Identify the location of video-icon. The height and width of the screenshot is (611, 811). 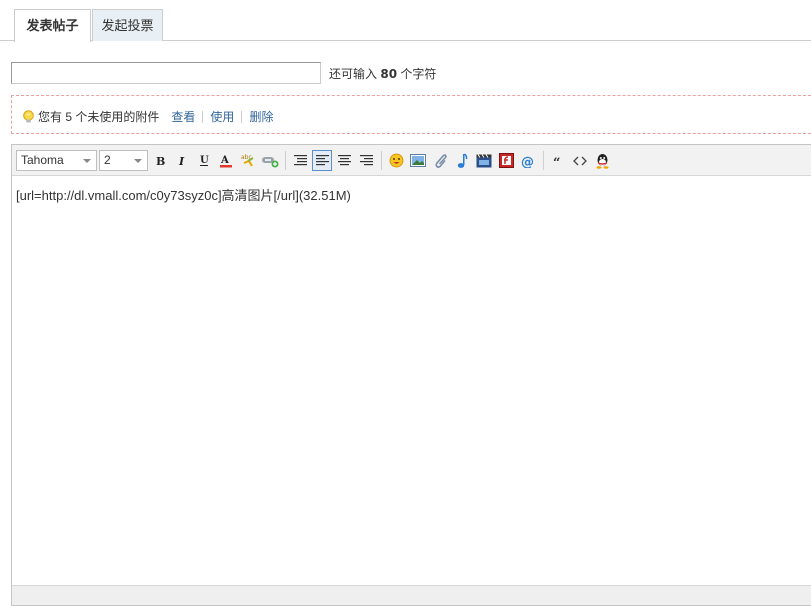
(484, 160).